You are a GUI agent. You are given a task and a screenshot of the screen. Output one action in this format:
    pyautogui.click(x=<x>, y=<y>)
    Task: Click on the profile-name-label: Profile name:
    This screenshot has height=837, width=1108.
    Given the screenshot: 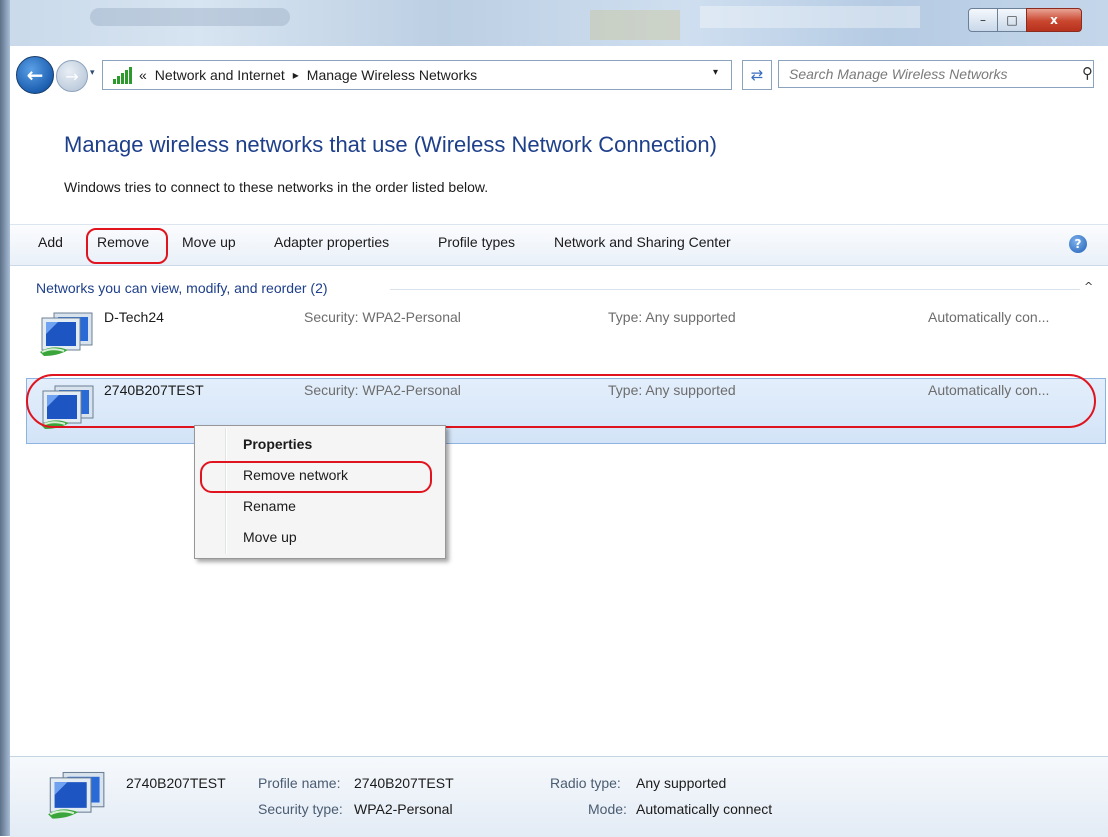 What is the action you would take?
    pyautogui.click(x=299, y=783)
    